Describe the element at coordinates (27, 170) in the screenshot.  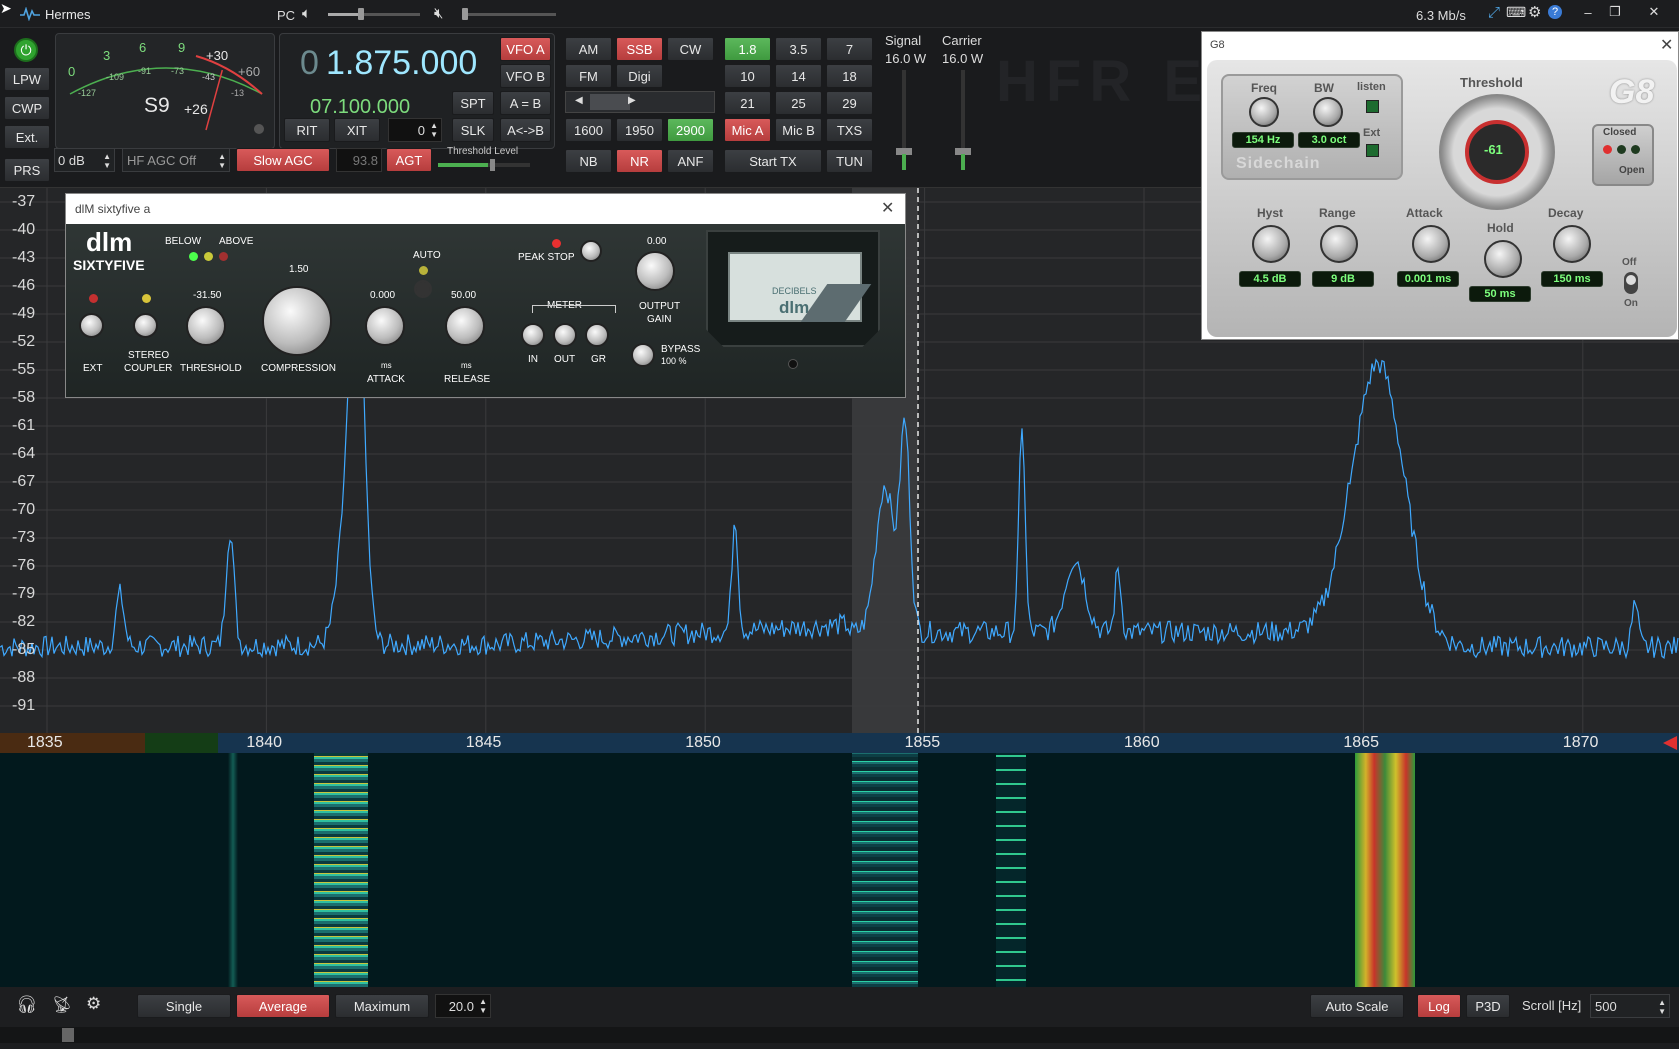
I see `prs-button: PRS` at that location.